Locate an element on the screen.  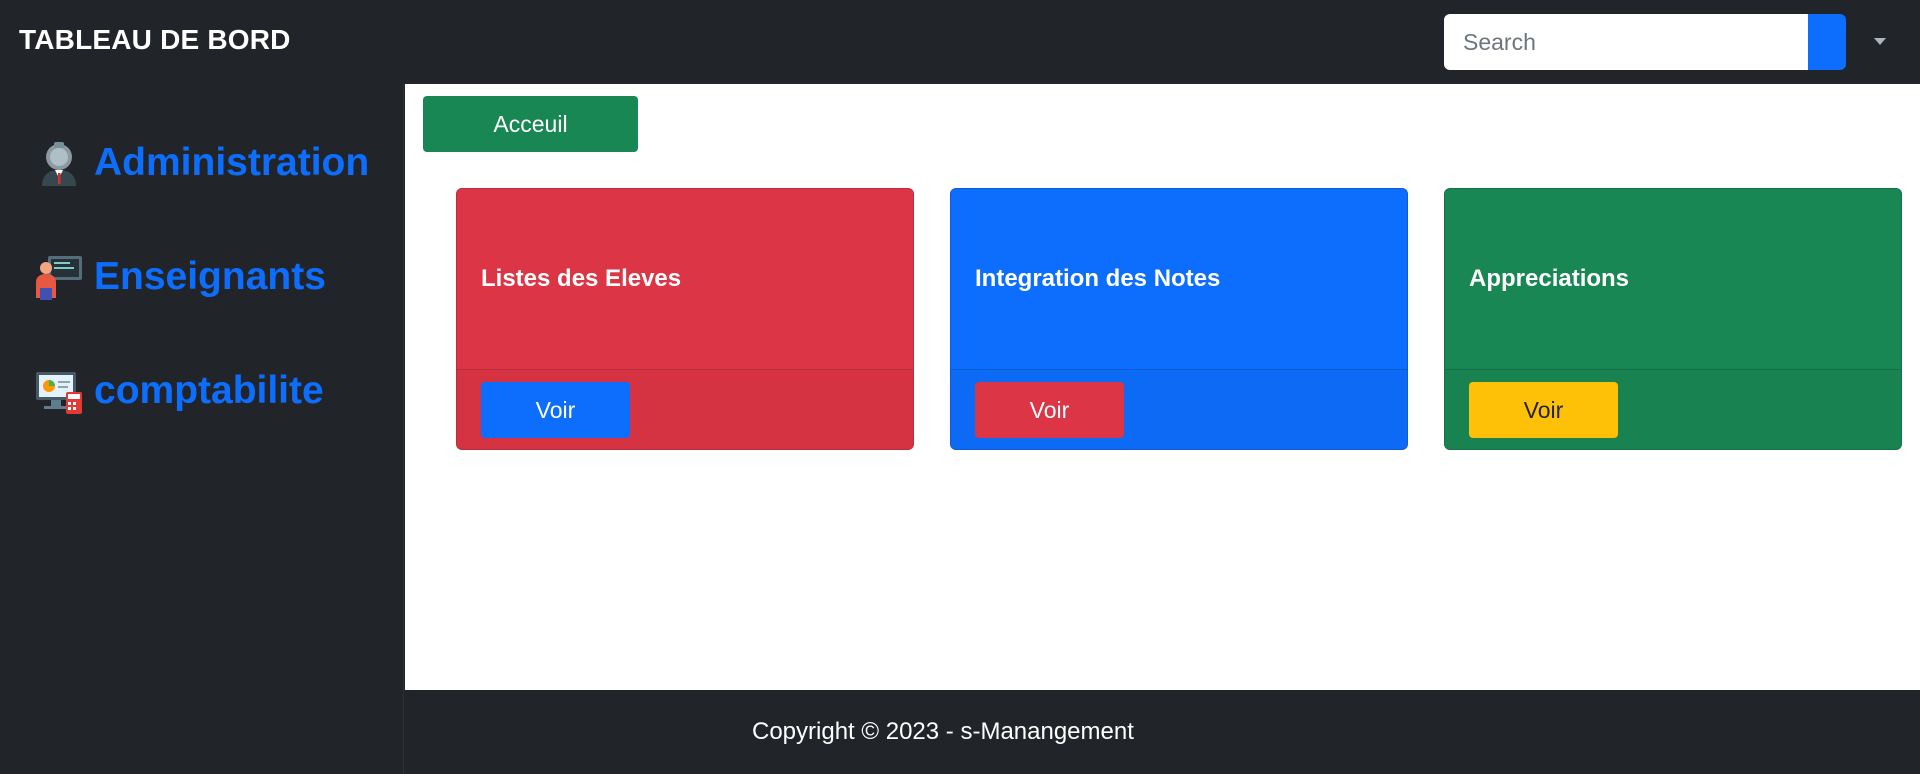
sidebar-item-comptabilite: comptabilite is located at coordinates (179, 391).